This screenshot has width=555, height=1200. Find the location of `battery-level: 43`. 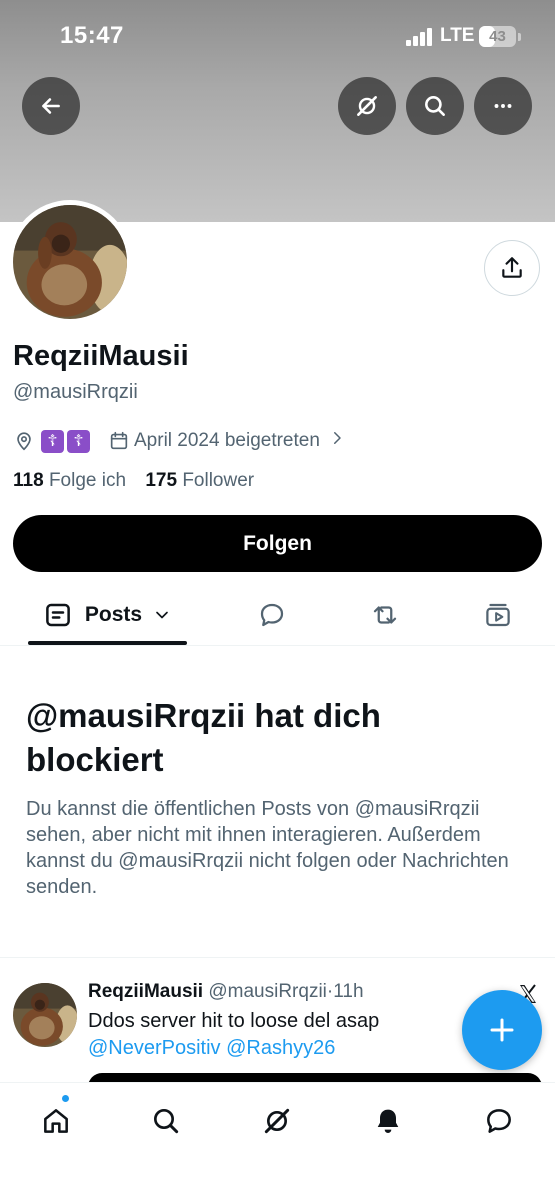

battery-level: 43 is located at coordinates (497, 36).